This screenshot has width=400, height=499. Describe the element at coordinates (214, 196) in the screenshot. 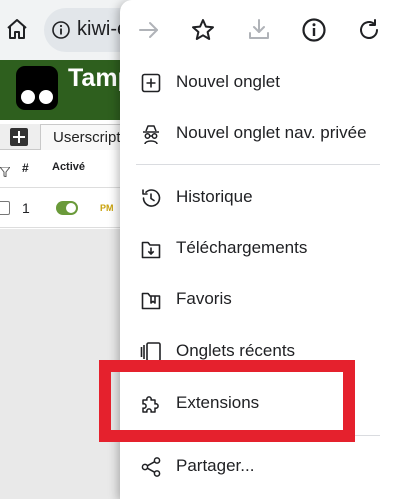

I see `menu-item-label: Historique` at that location.